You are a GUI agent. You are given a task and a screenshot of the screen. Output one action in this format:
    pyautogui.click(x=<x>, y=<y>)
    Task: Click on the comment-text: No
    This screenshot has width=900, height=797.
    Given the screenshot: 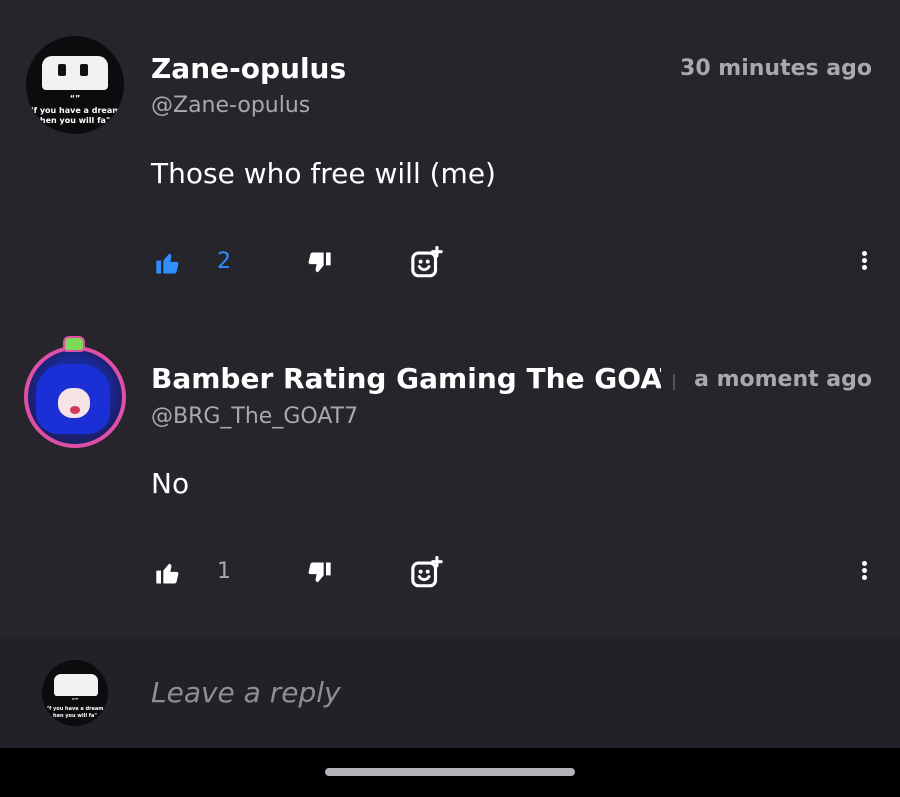 What is the action you would take?
    pyautogui.click(x=170, y=483)
    